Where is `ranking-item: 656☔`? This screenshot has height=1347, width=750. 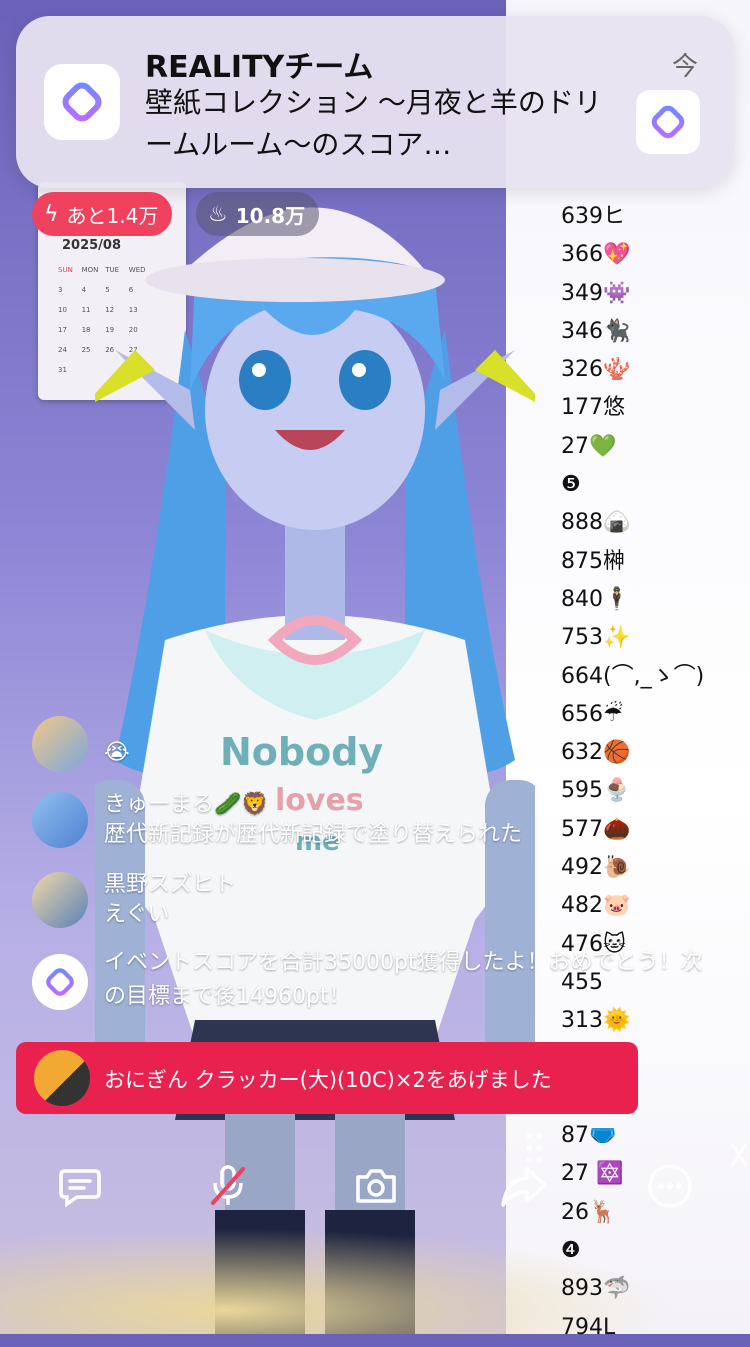
ranking-item: 656☔ is located at coordinates (592, 714).